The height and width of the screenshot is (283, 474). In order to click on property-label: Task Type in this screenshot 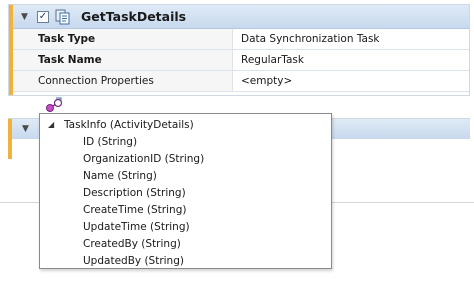, I will do `click(123, 39)`.